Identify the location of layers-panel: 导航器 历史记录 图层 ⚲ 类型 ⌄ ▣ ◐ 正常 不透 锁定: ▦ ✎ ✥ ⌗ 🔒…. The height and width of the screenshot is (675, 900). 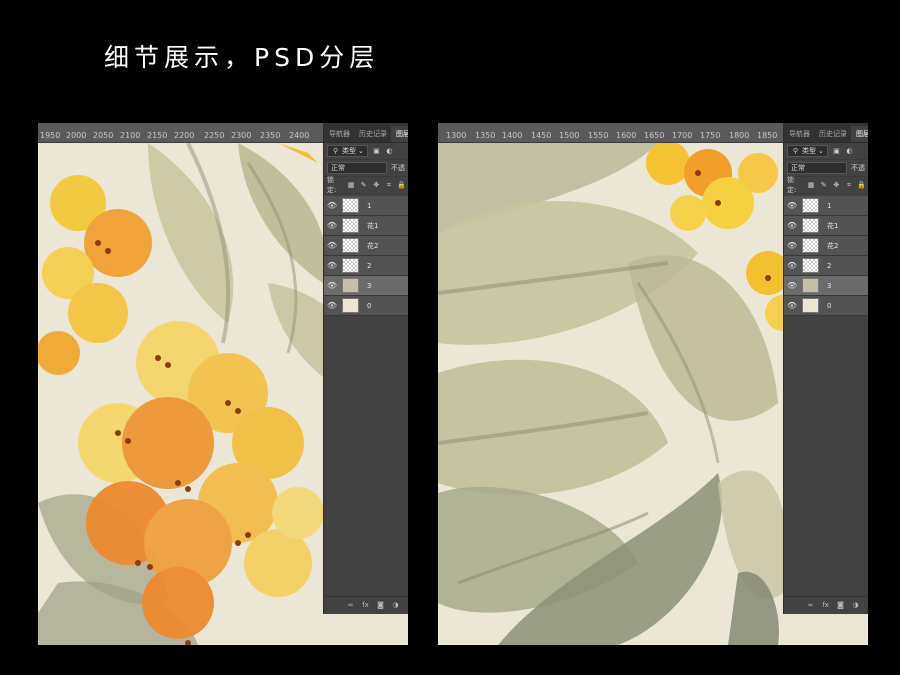
(825, 368).